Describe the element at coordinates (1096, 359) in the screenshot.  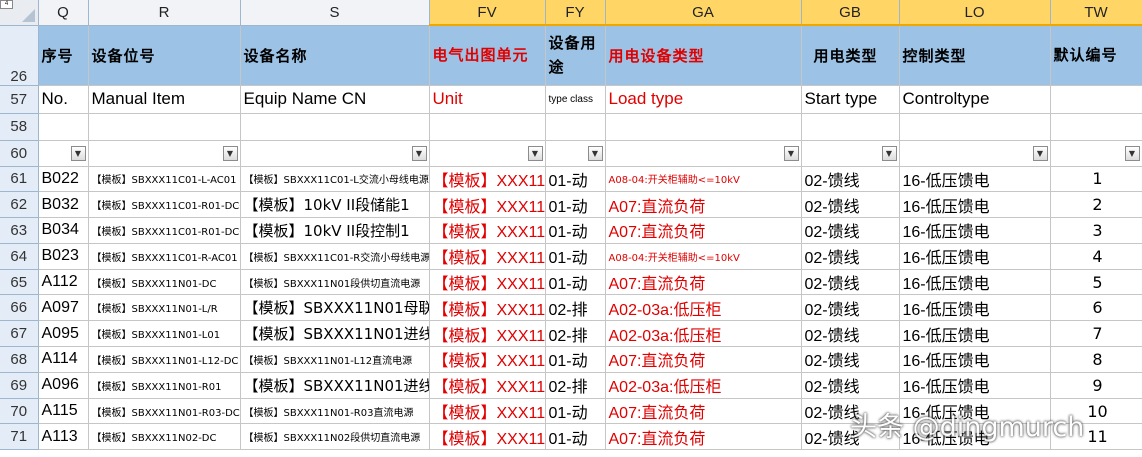
I see `table-cell: 8` at that location.